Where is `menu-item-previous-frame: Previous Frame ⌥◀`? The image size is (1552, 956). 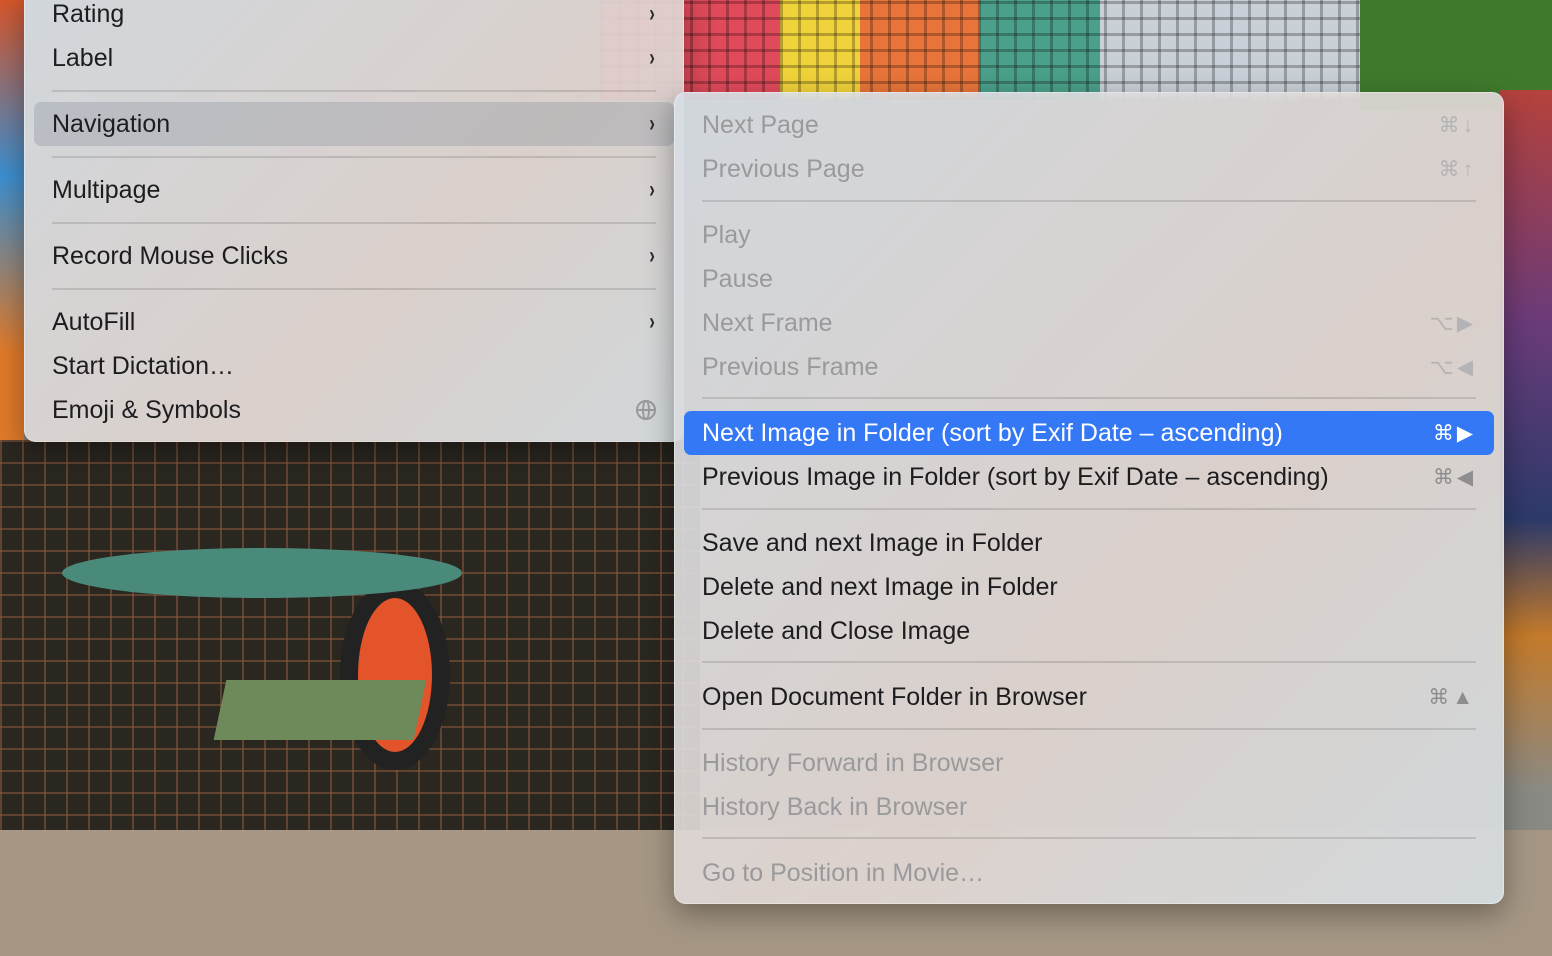 menu-item-previous-frame: Previous Frame ⌥◀ is located at coordinates (1089, 367).